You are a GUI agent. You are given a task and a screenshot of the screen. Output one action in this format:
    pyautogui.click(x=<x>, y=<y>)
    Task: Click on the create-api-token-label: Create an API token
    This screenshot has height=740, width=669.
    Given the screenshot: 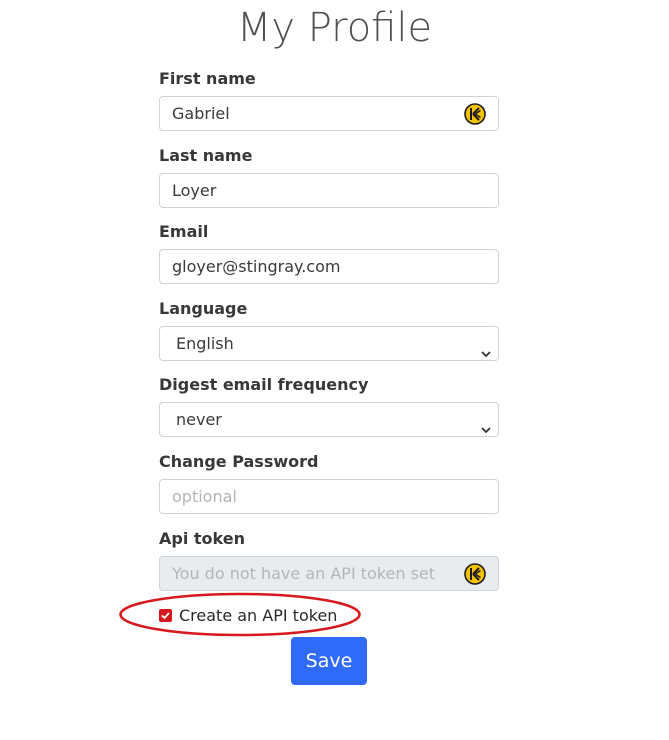 What is the action you would take?
    pyautogui.click(x=258, y=615)
    